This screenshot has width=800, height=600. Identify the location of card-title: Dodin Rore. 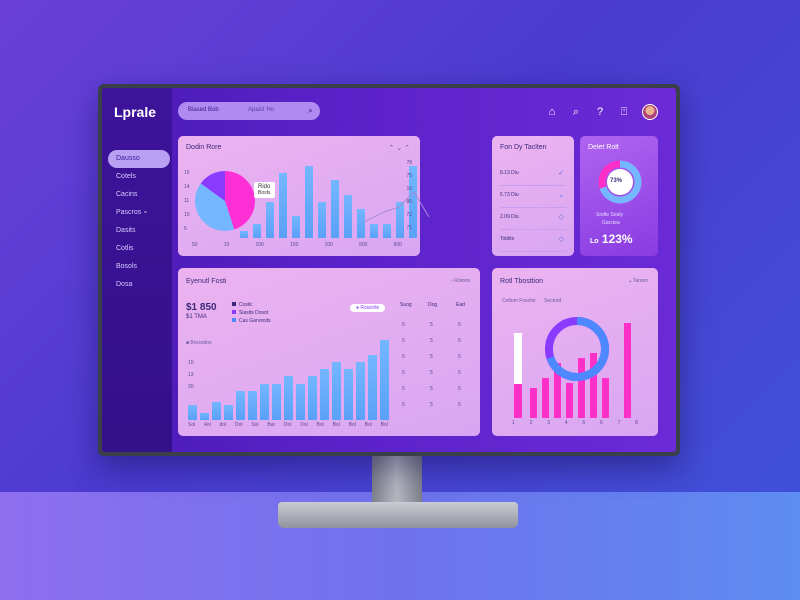
(204, 147).